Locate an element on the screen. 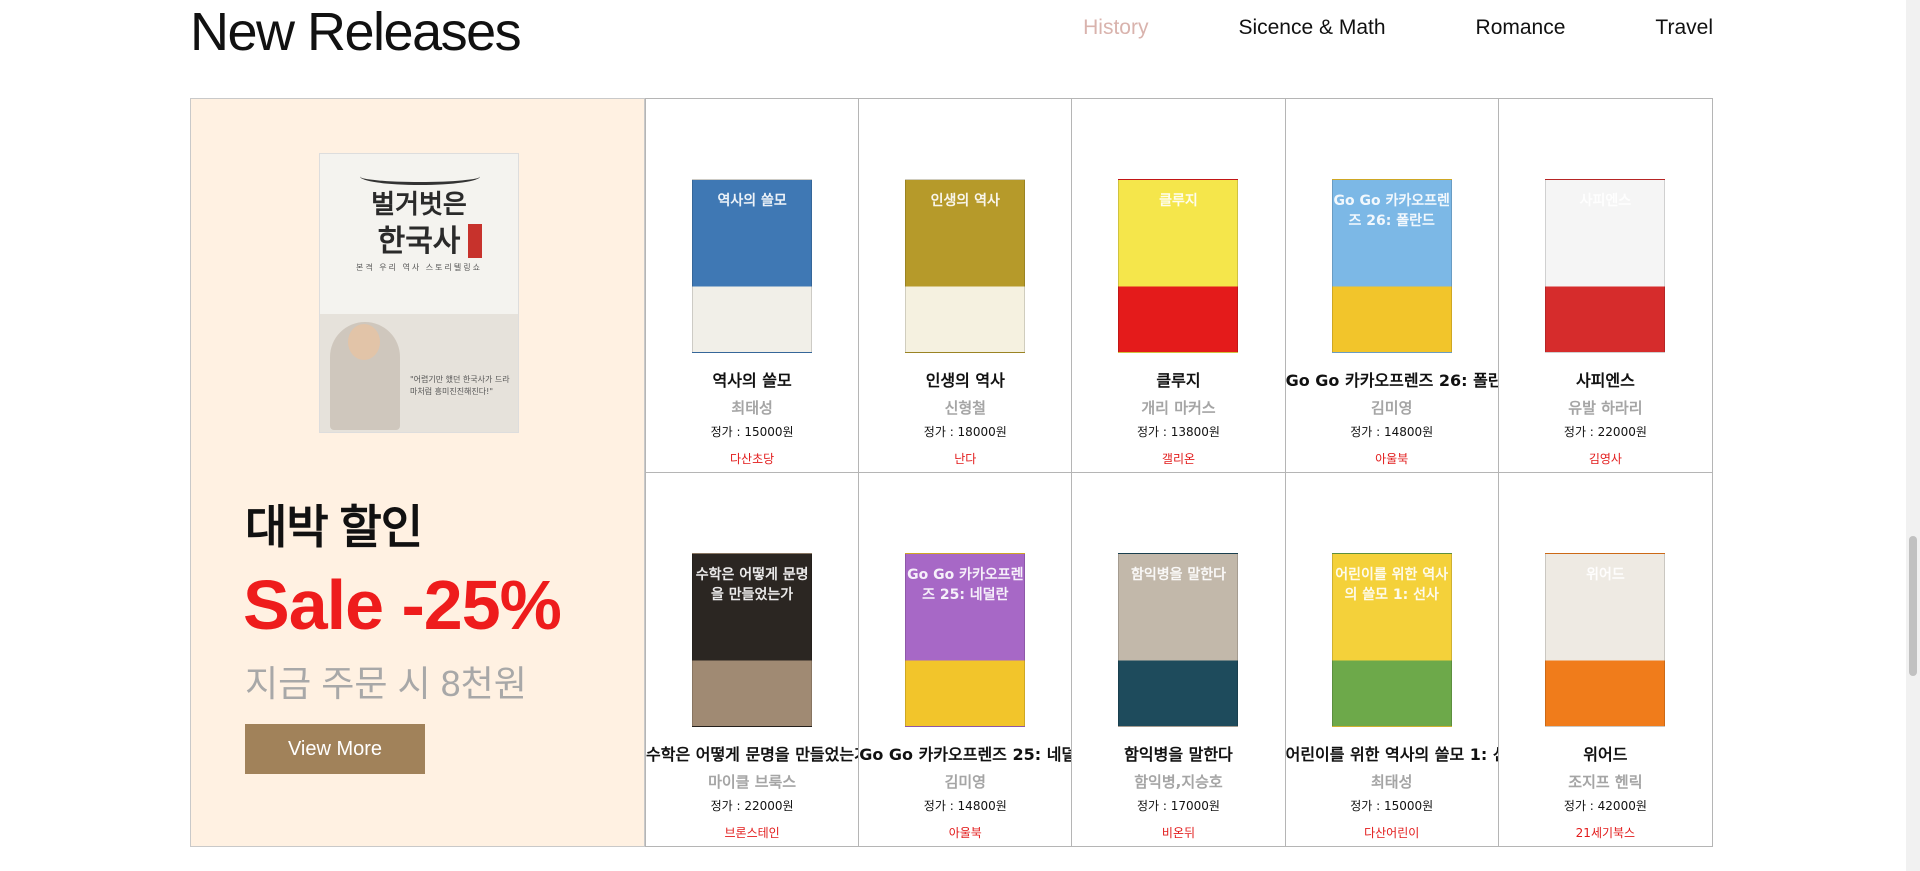 The image size is (1920, 871). book-publisher: 다산어린이 is located at coordinates (1392, 832).